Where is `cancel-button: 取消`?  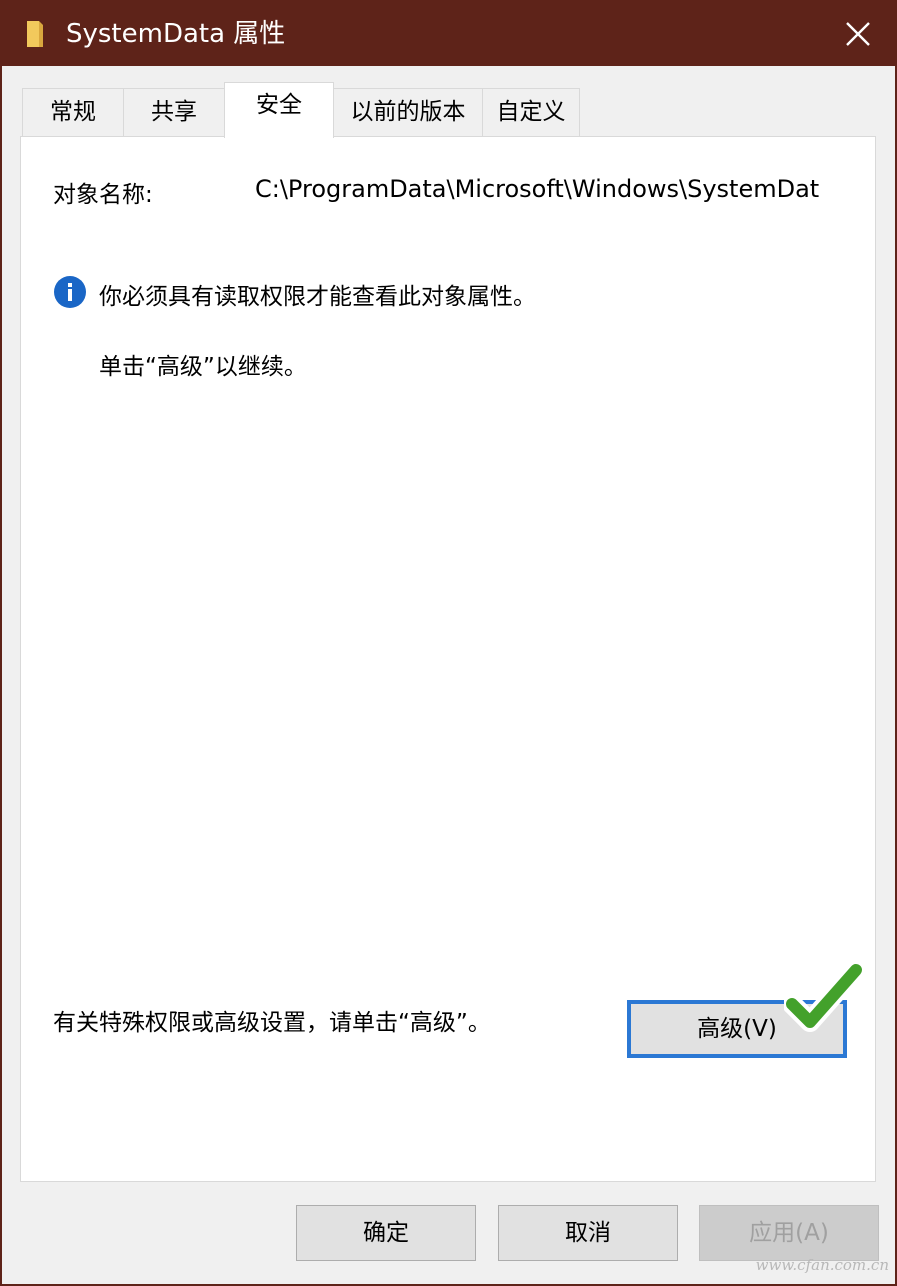
cancel-button: 取消 is located at coordinates (588, 1233).